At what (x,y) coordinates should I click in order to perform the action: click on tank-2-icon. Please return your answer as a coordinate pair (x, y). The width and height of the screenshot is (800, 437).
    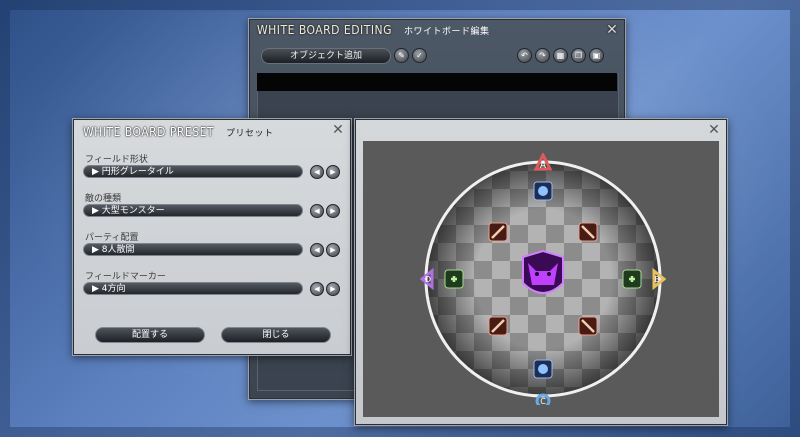
    Looking at the image, I should click on (543, 369).